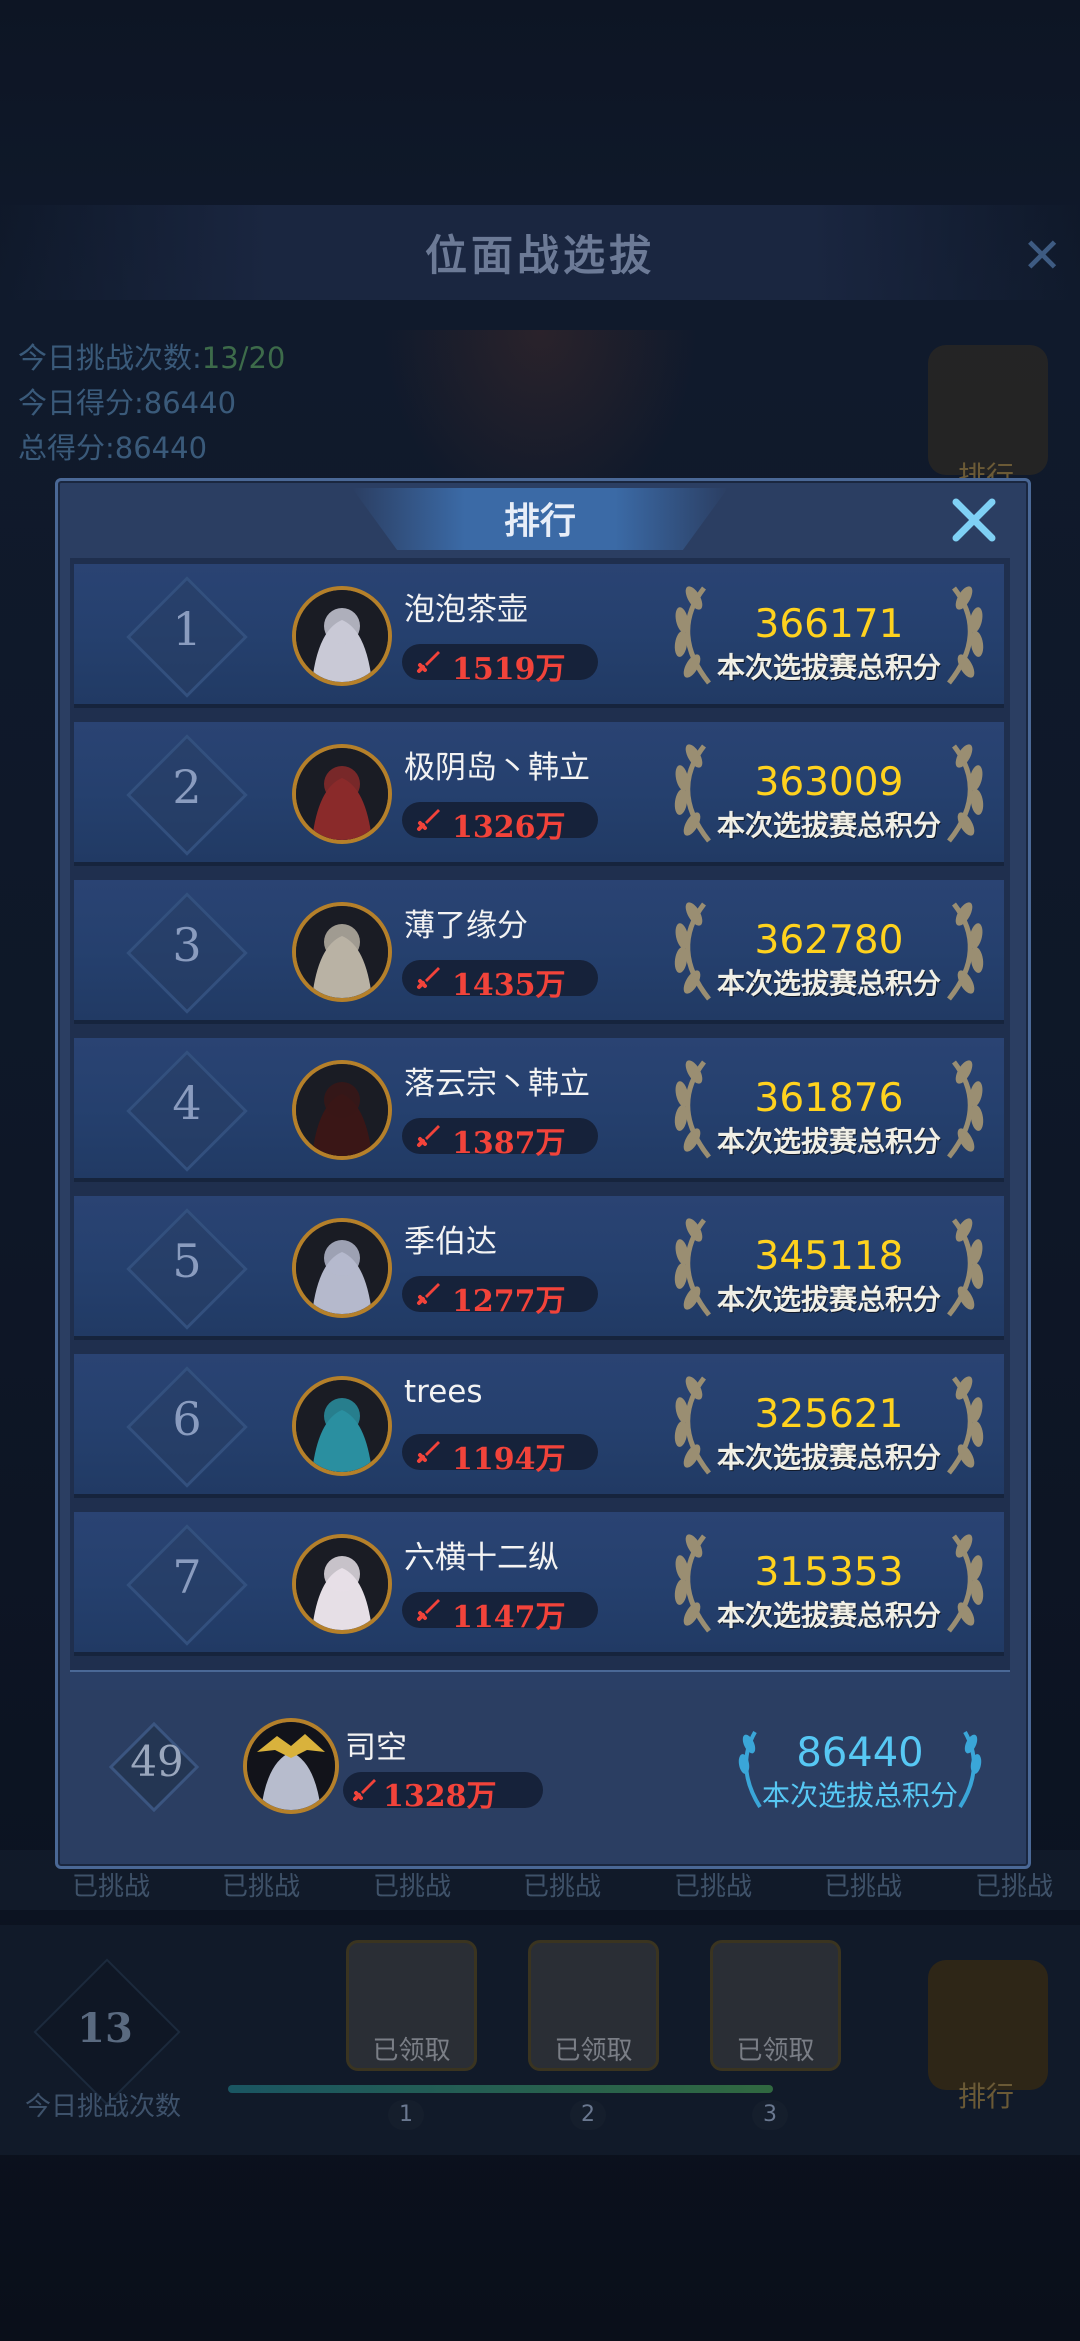 Image resolution: width=1080 pixels, height=2341 pixels. Describe the element at coordinates (539, 1110) in the screenshot. I see `ranking-row: 4 落云宗丶韩立 1387万 361876 本次选拔赛总积分` at that location.